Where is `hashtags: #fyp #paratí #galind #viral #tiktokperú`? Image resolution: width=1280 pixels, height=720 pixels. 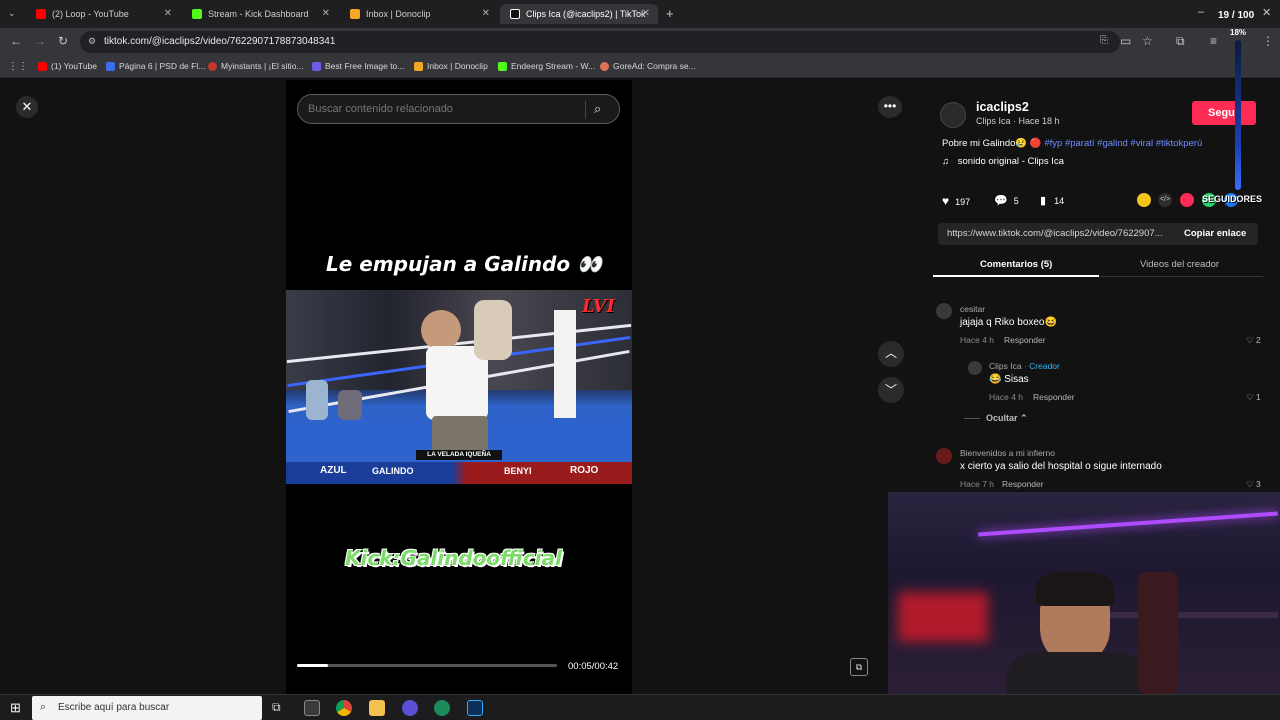
hashtags: #fyp #paratí #galind #viral #tiktokperú is located at coordinates (1123, 143).